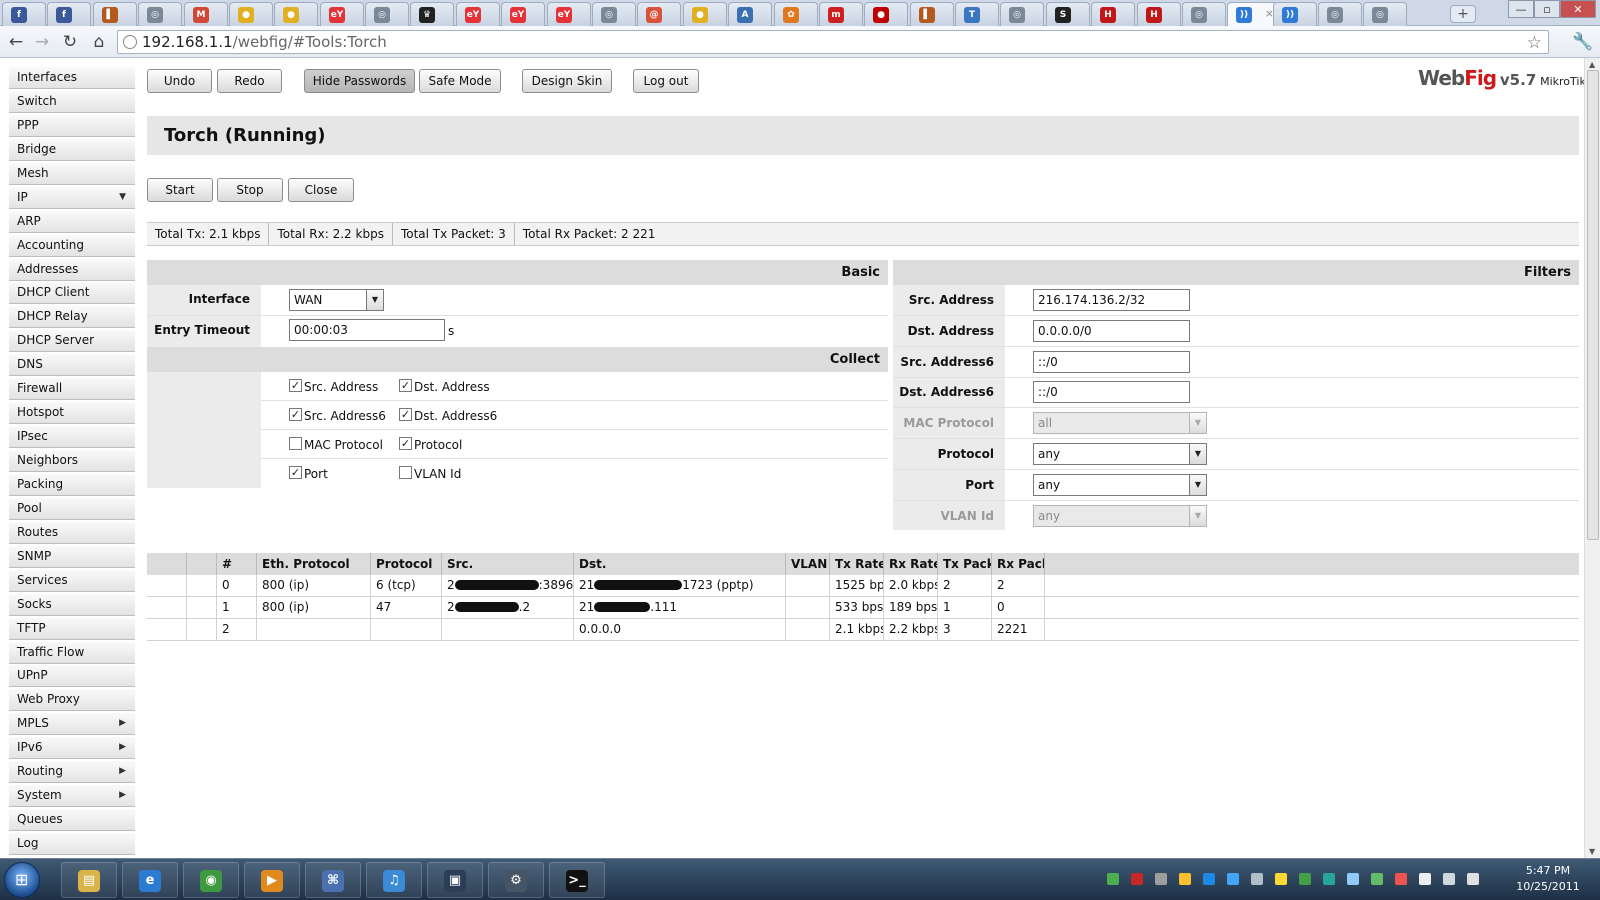  I want to click on taskbar-video-app-button: ▣, so click(455, 880).